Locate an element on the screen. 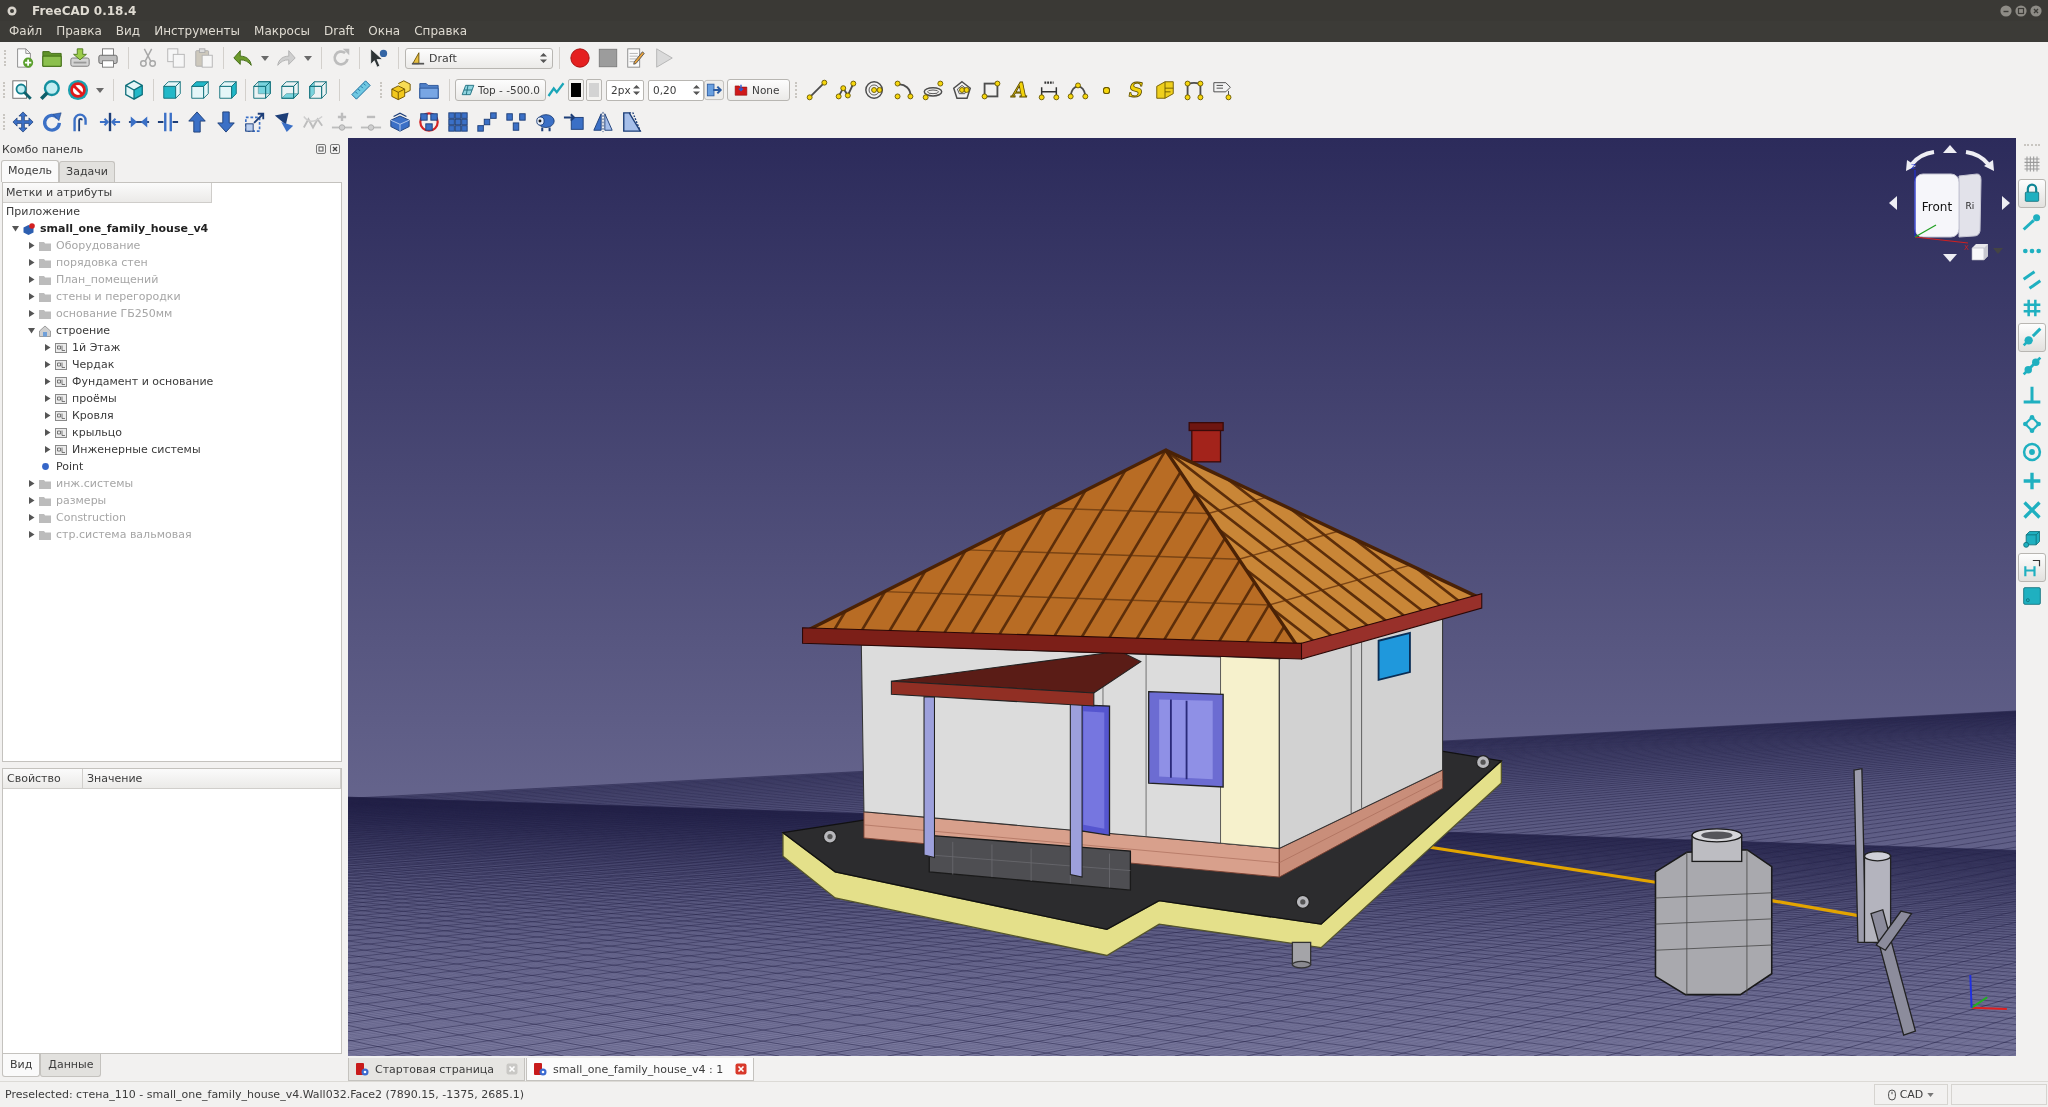 This screenshot has width=2048, height=1107. blob-icon is located at coordinates (544, 122).